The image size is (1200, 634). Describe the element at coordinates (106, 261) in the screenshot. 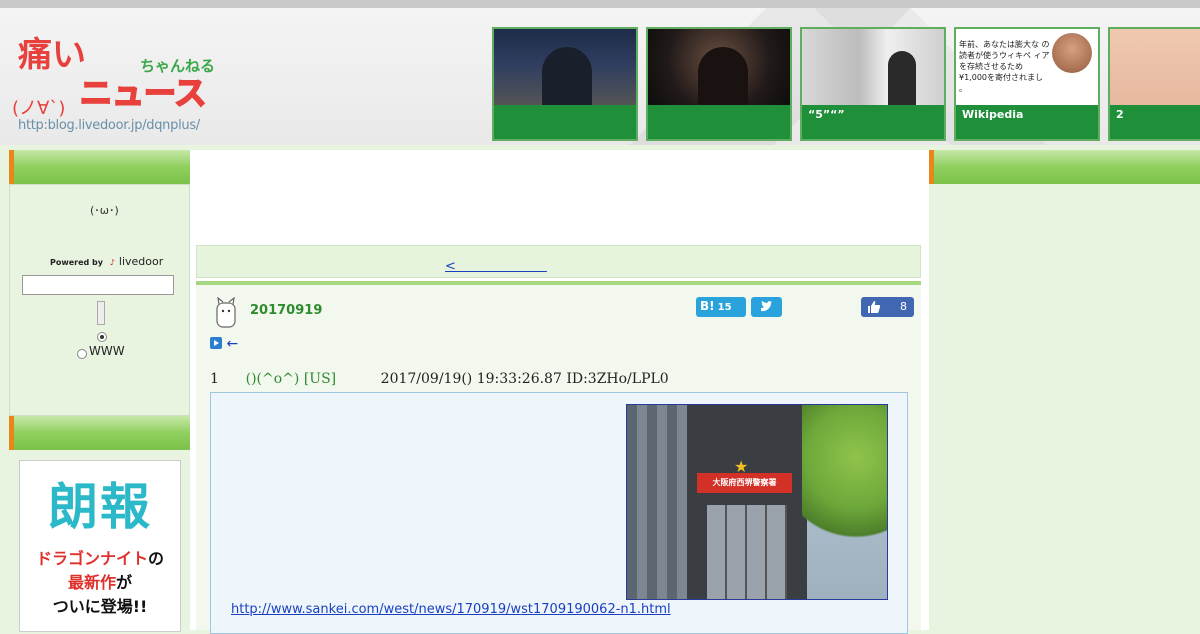

I see `powered-by: Powered by ♪ livedoor` at that location.